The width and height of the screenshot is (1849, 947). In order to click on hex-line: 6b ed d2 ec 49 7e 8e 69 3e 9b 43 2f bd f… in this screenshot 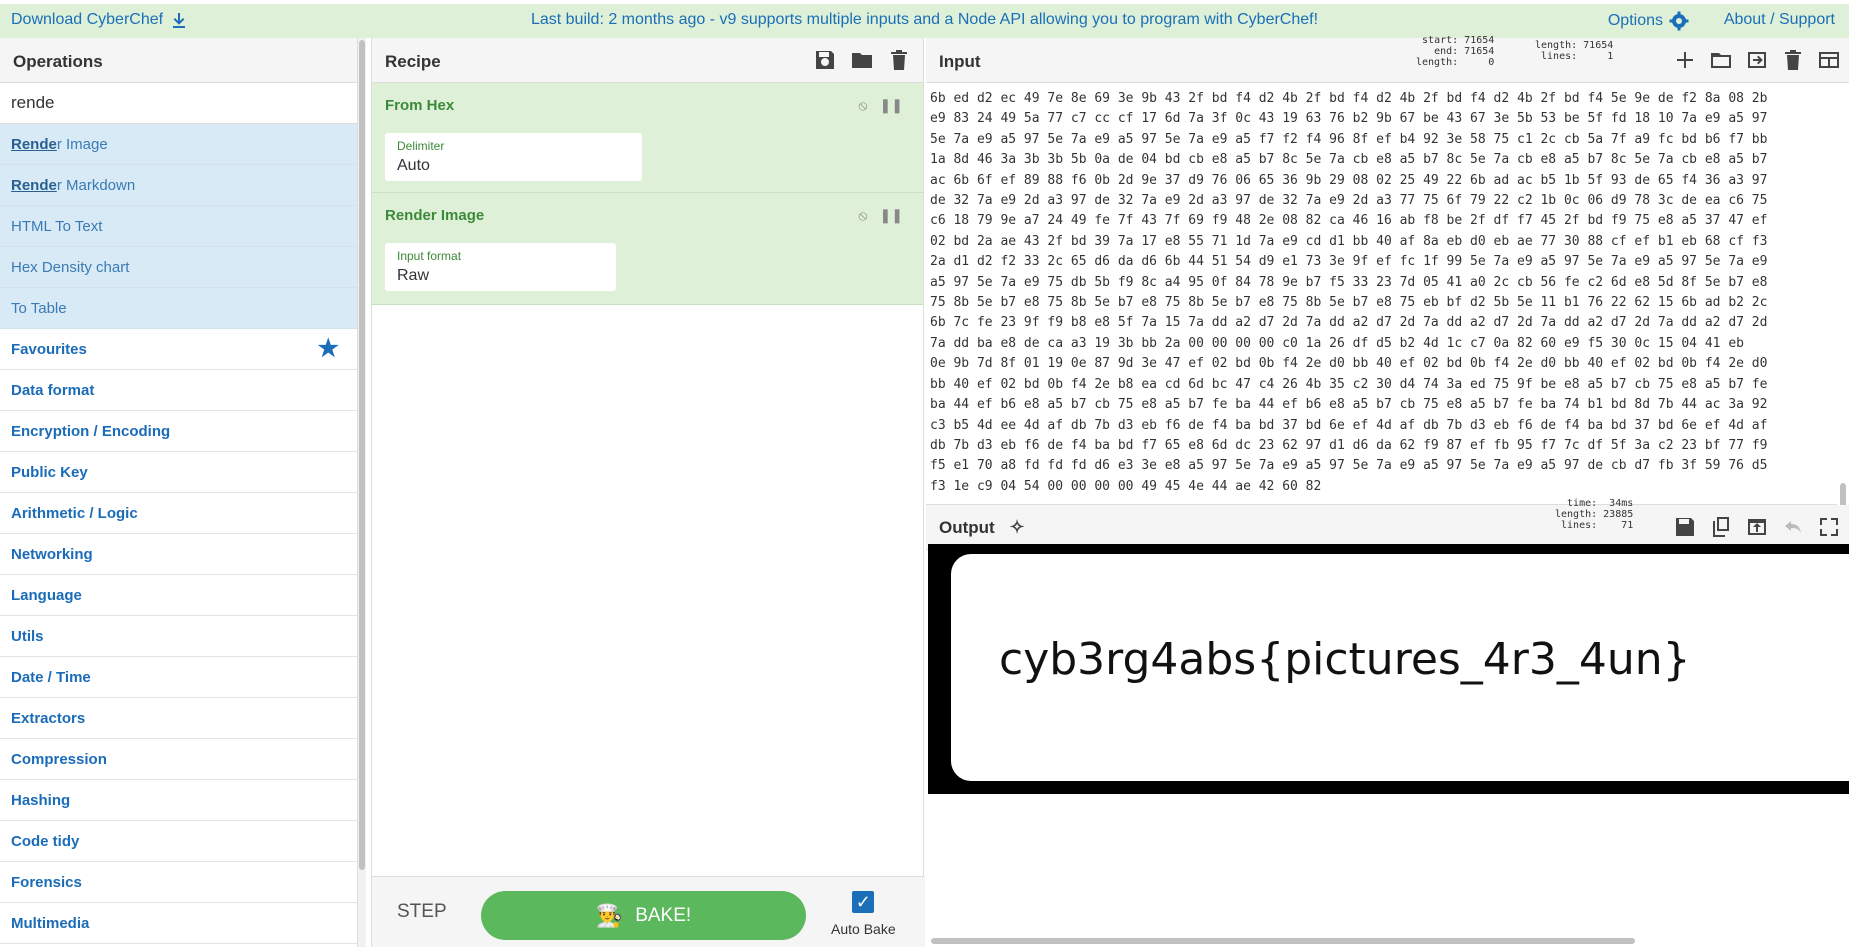, I will do `click(1349, 98)`.